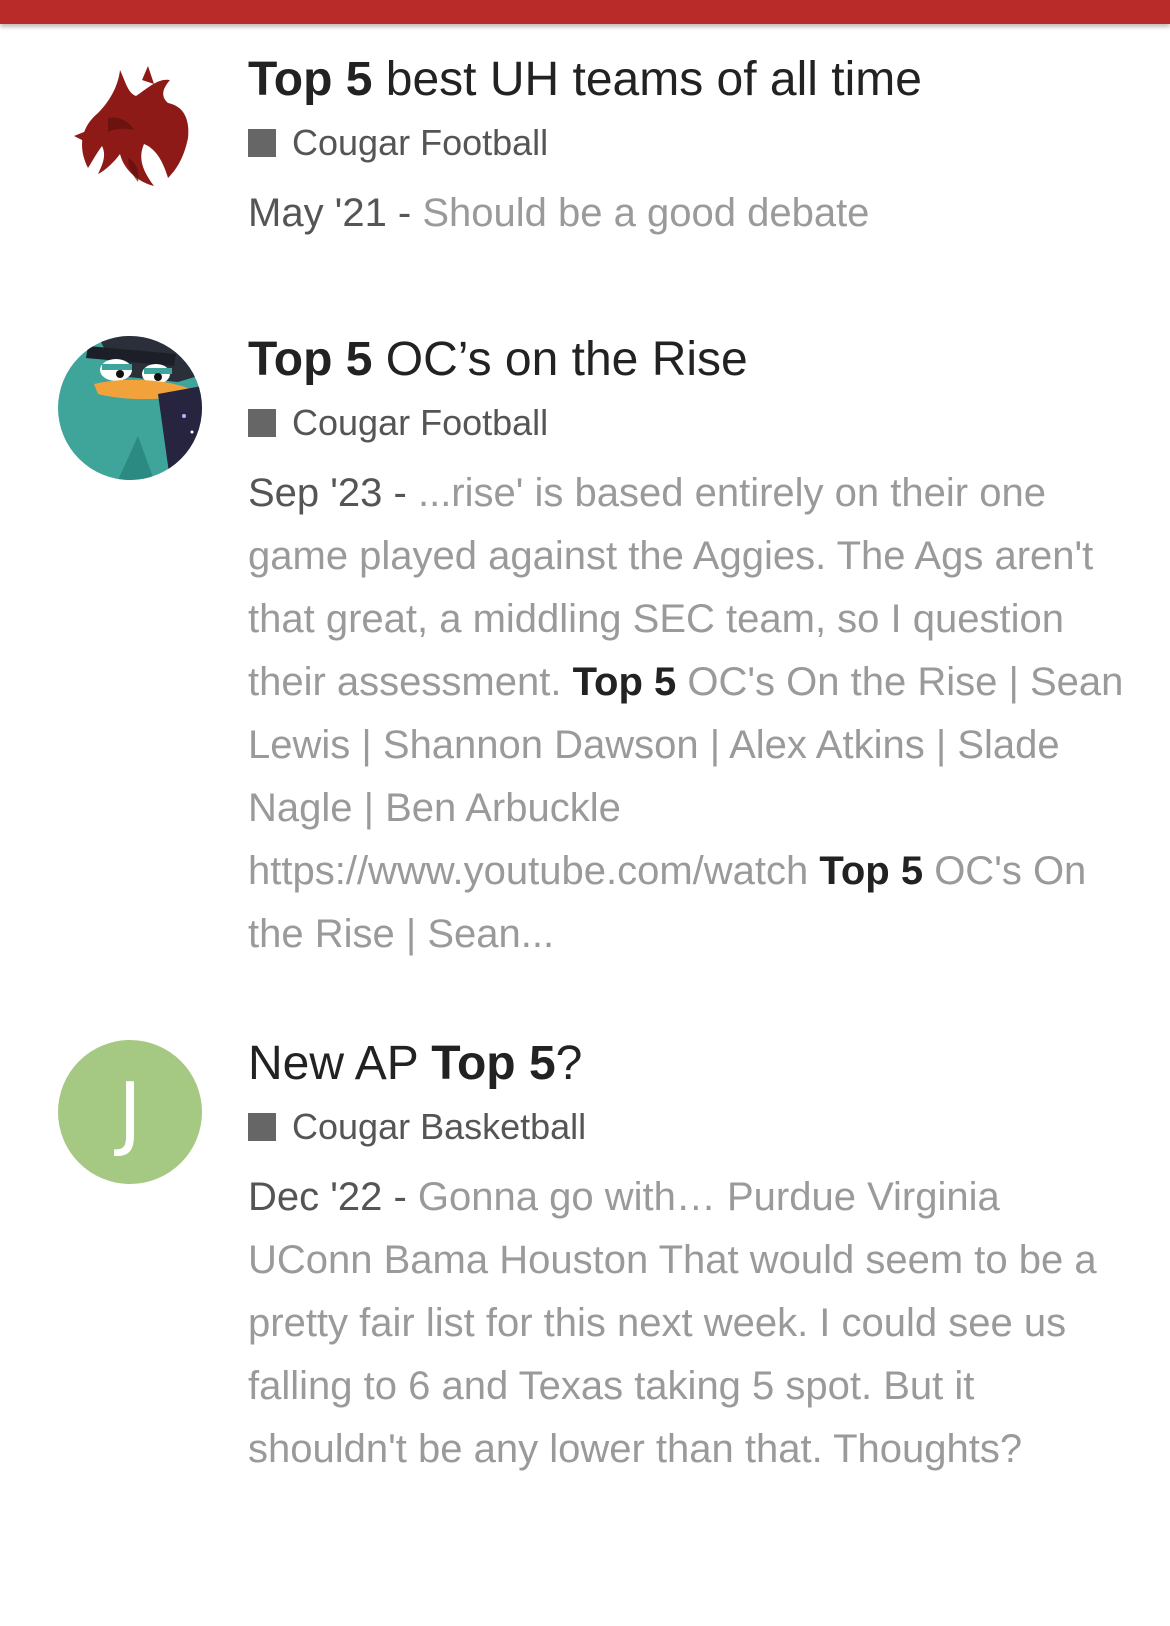  I want to click on category-badge: Cougar Basketball, so click(688, 1127).